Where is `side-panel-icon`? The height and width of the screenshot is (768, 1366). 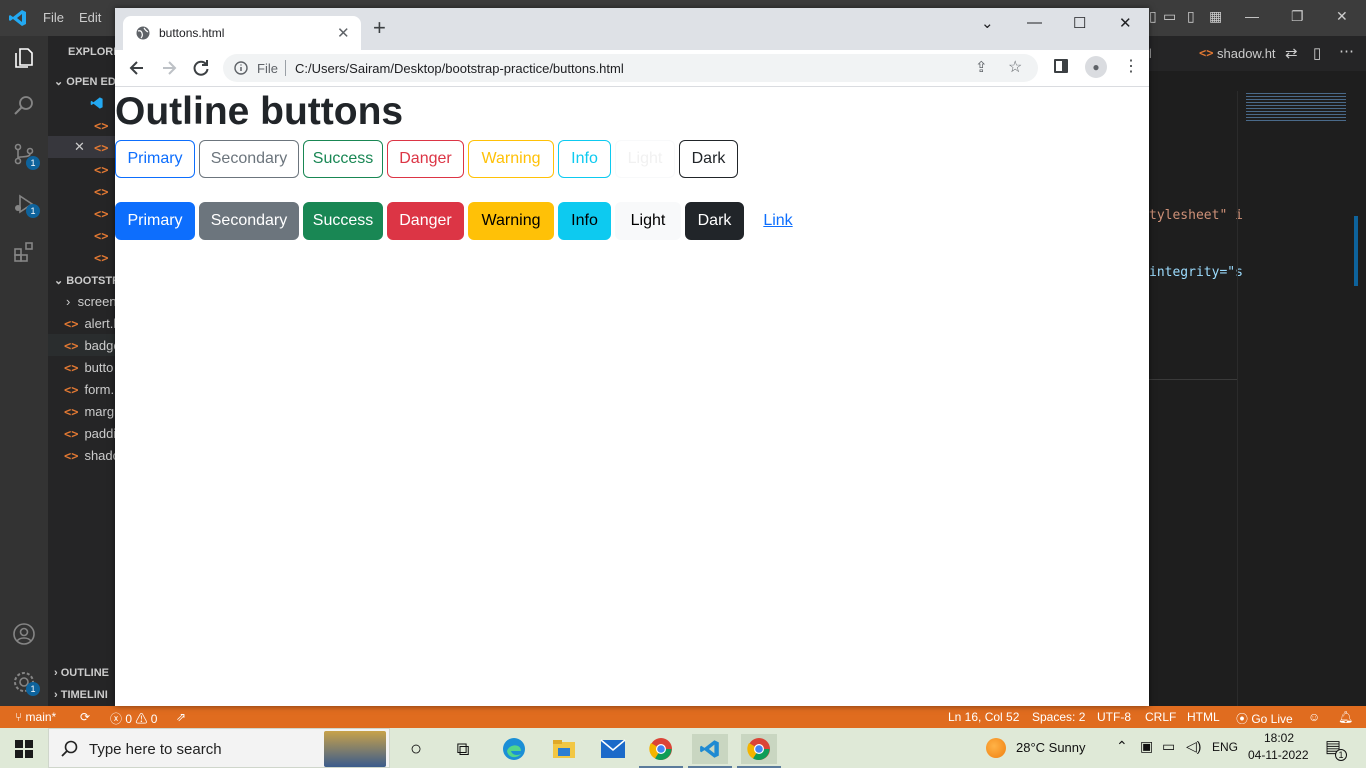
side-panel-icon is located at coordinates (1061, 66).